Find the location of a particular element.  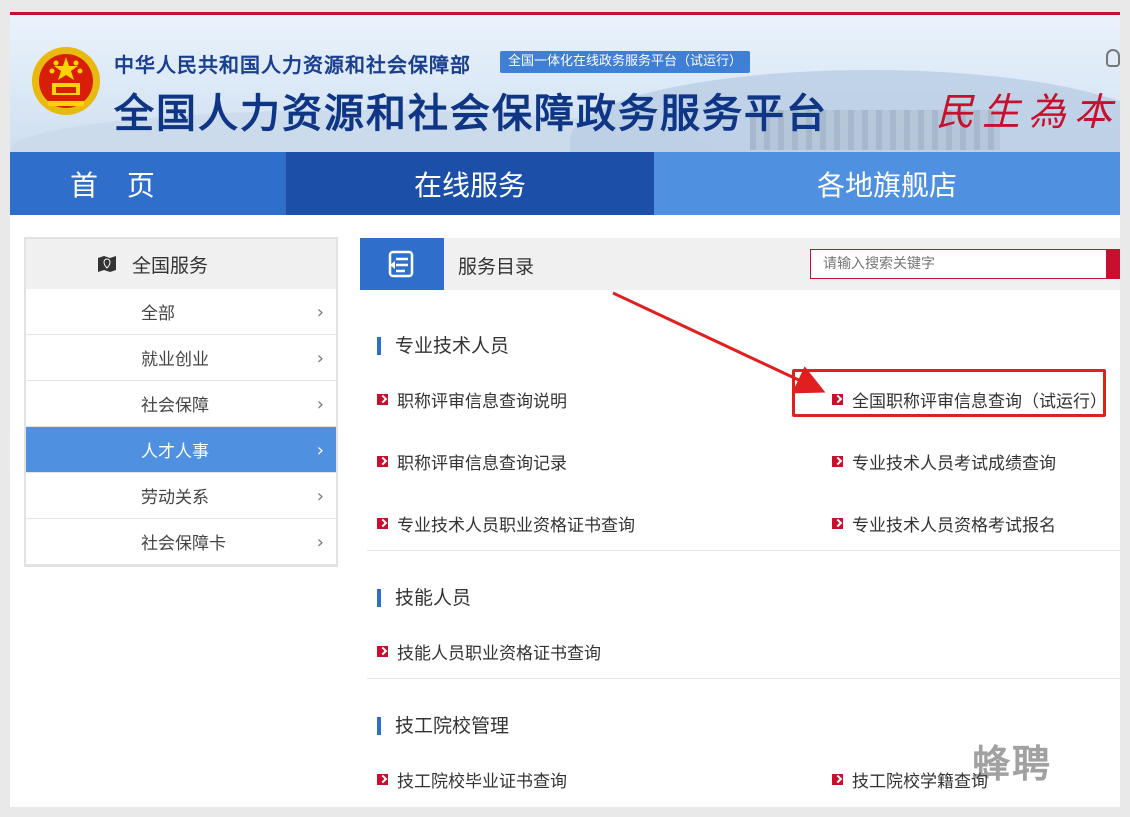

service-link: 专业技术人员职业资格证书查询 is located at coordinates (506, 523).